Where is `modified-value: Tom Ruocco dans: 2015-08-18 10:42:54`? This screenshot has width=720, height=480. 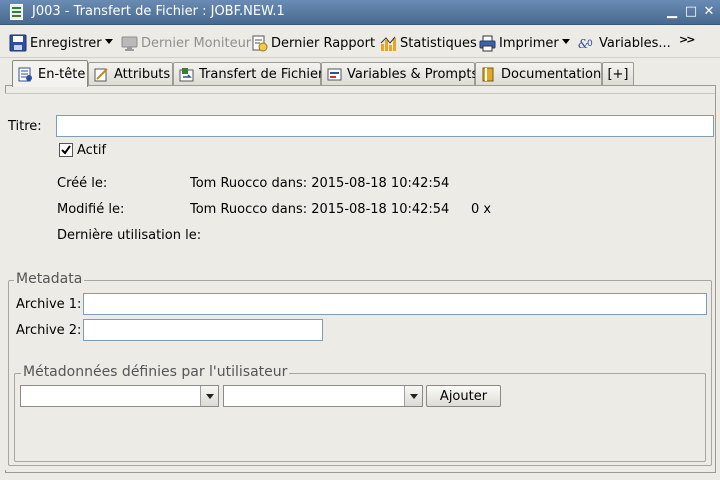 modified-value: Tom Ruocco dans: 2015-08-18 10:42:54 is located at coordinates (320, 209).